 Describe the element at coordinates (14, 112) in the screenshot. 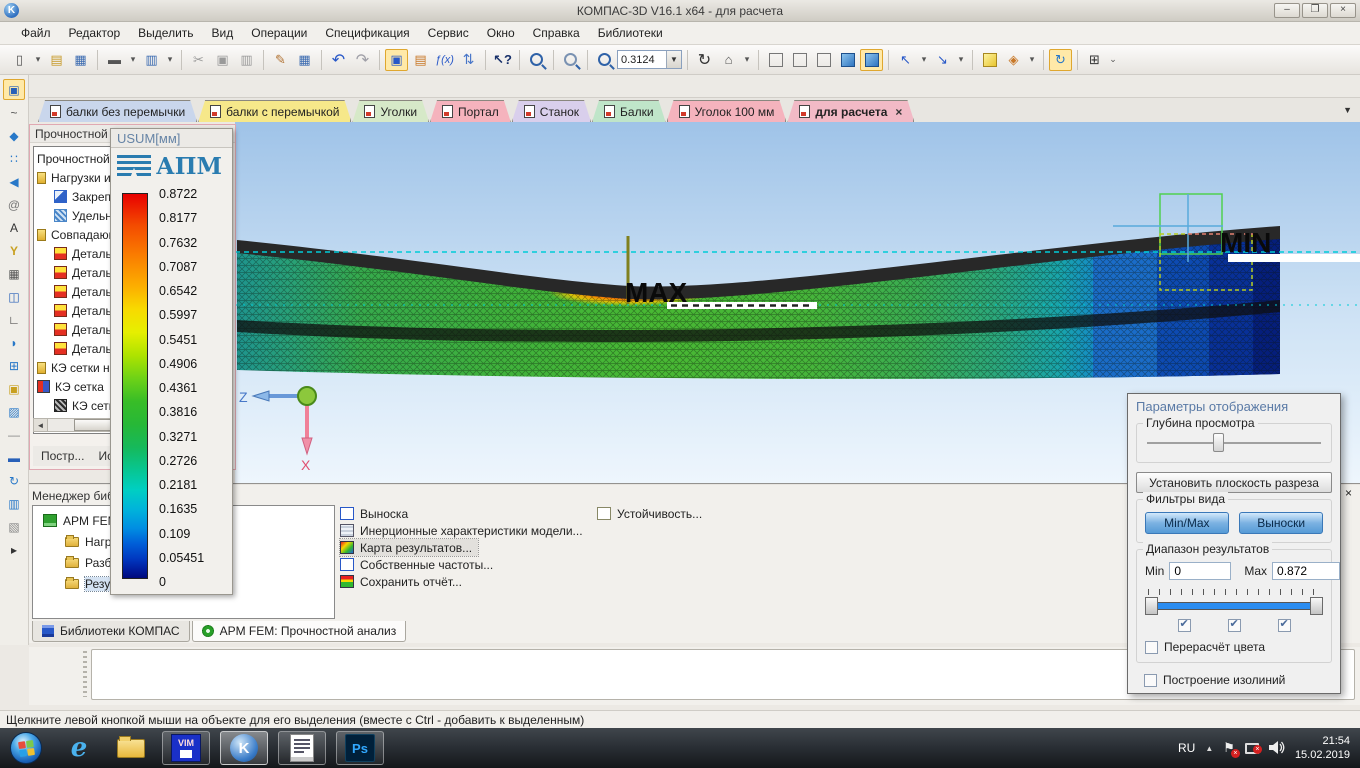

I see `rail-spline-icon: ~` at that location.